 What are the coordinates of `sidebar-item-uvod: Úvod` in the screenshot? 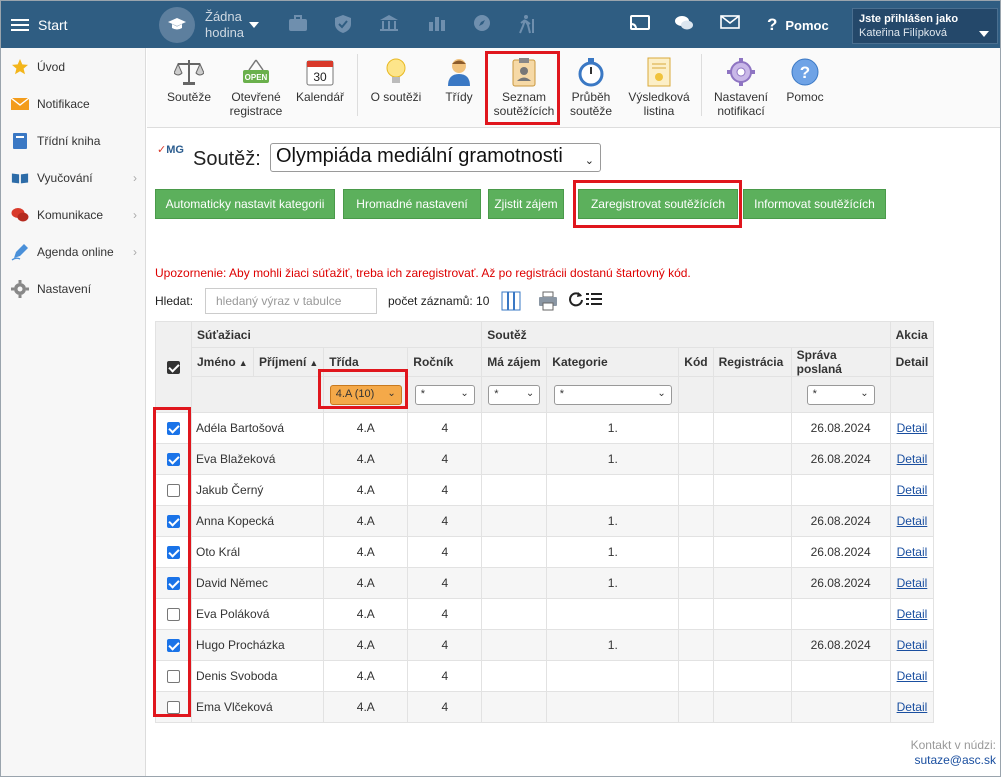 It's located at (73, 66).